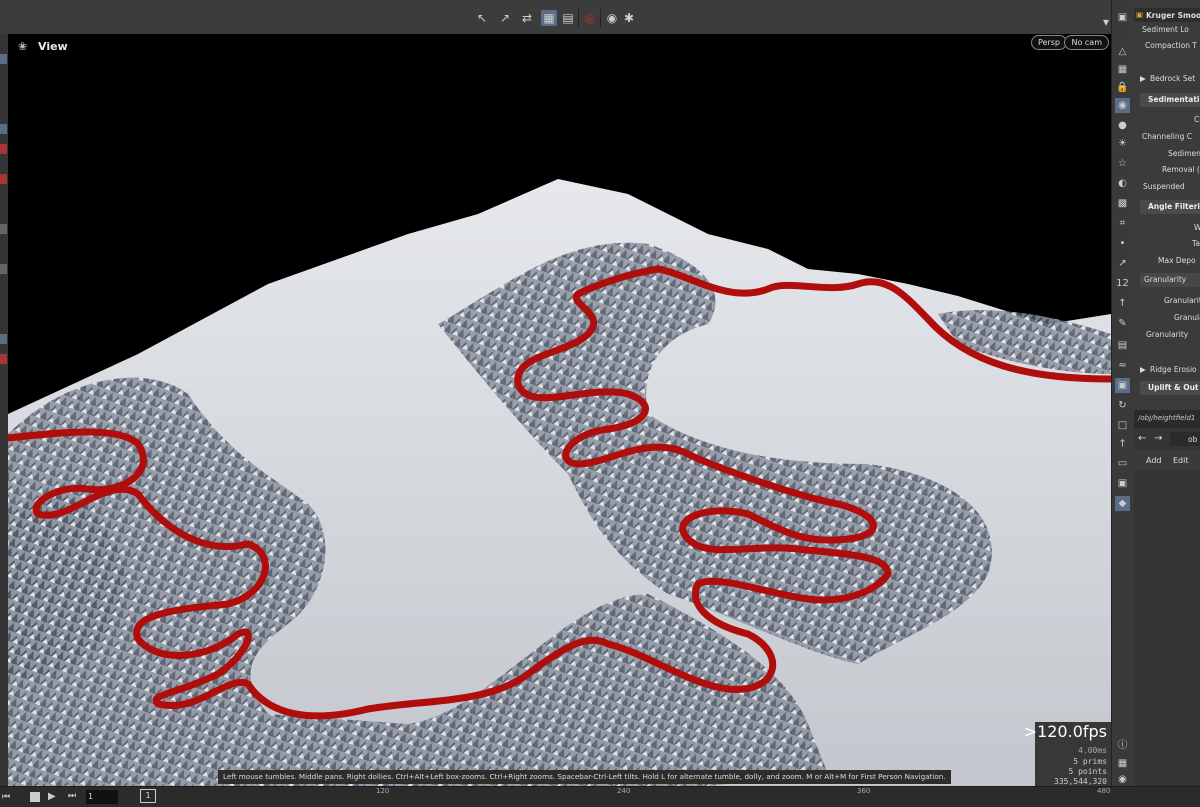  I want to click on camera-icon: ◉, so click(612, 18).